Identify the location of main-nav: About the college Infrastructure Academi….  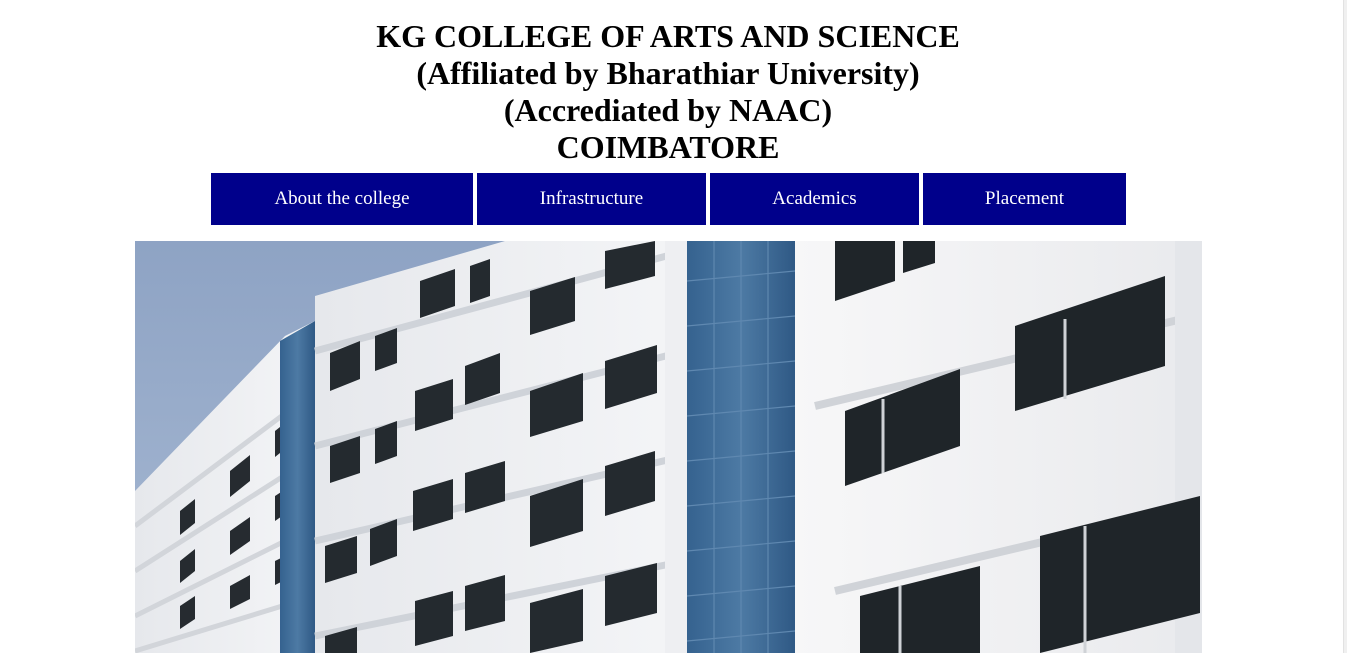
(668, 199).